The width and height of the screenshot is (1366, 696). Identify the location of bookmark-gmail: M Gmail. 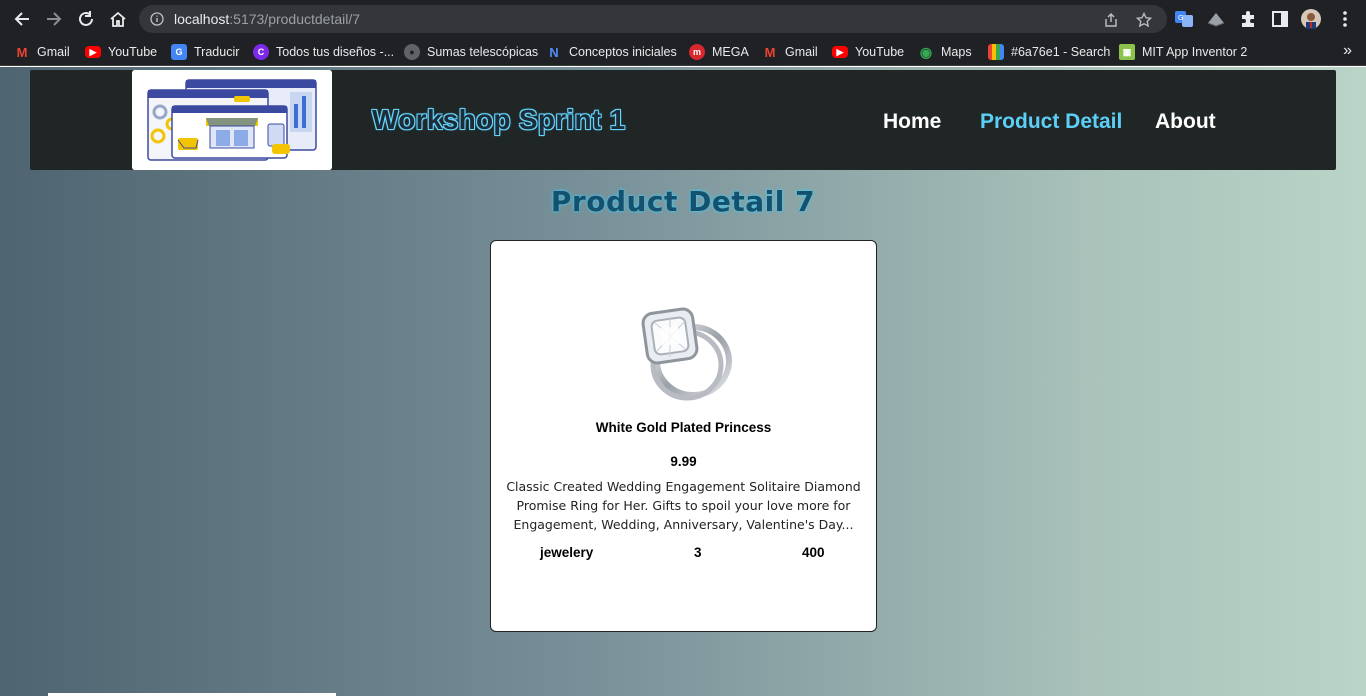
(42, 52).